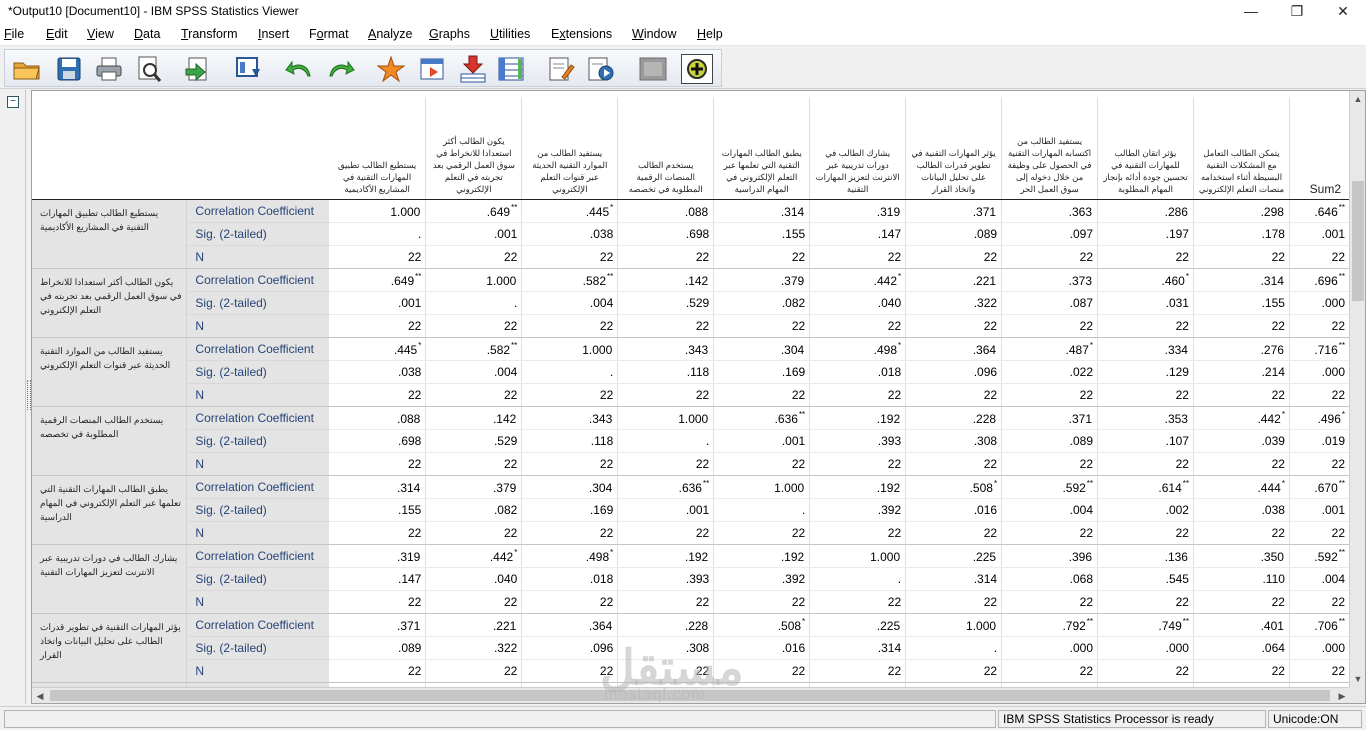 Image resolution: width=1366 pixels, height=730 pixels. What do you see at coordinates (666, 372) in the screenshot?
I see `table-cell: .118` at bounding box center [666, 372].